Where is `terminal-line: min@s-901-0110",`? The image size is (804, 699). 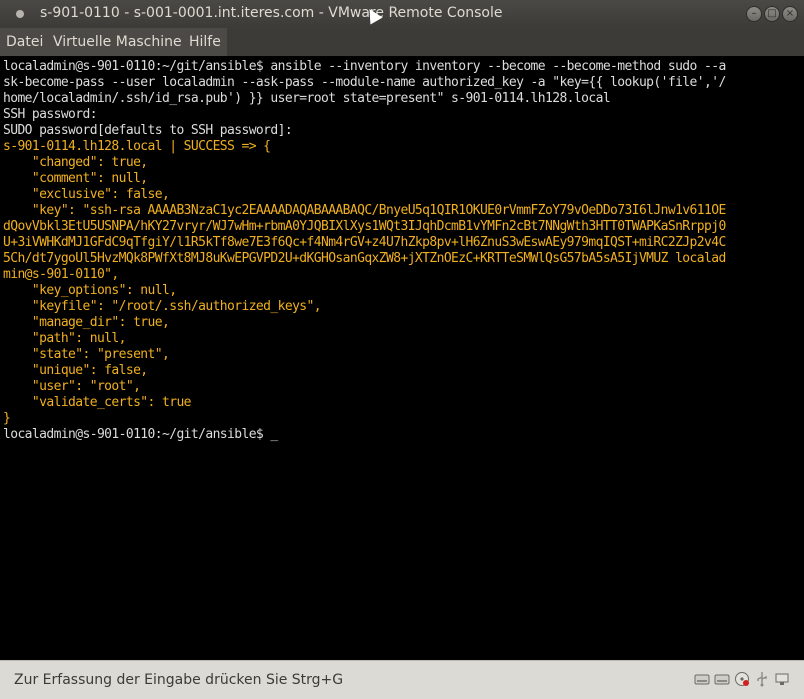
terminal-line: min@s-901-0110", is located at coordinates (61, 274).